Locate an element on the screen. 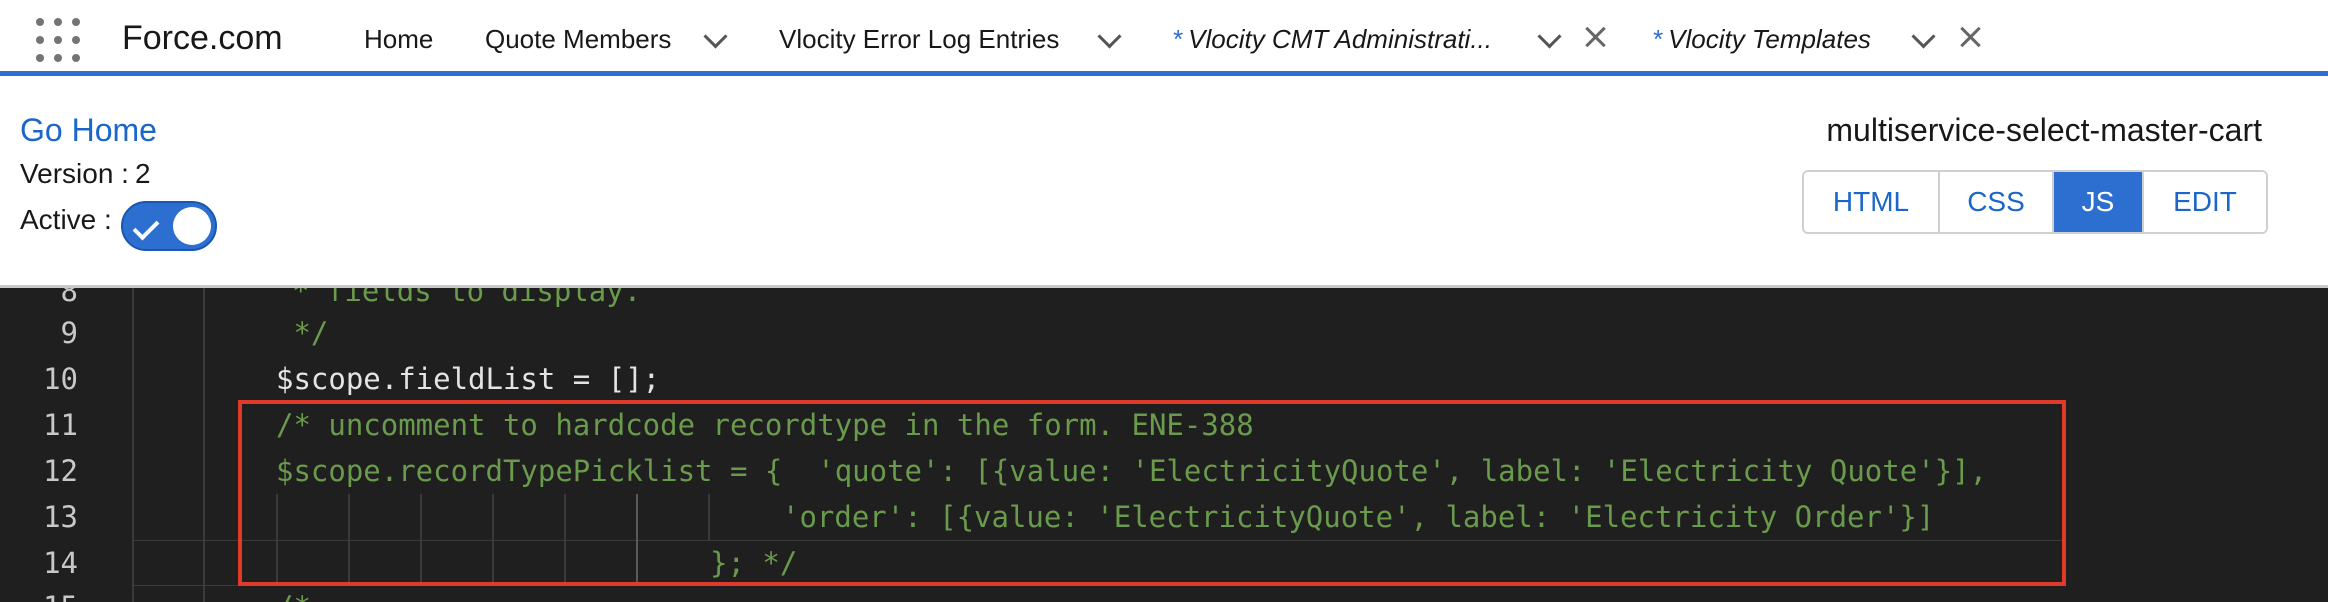 The image size is (2328, 602). tab-label: Home is located at coordinates (399, 38).